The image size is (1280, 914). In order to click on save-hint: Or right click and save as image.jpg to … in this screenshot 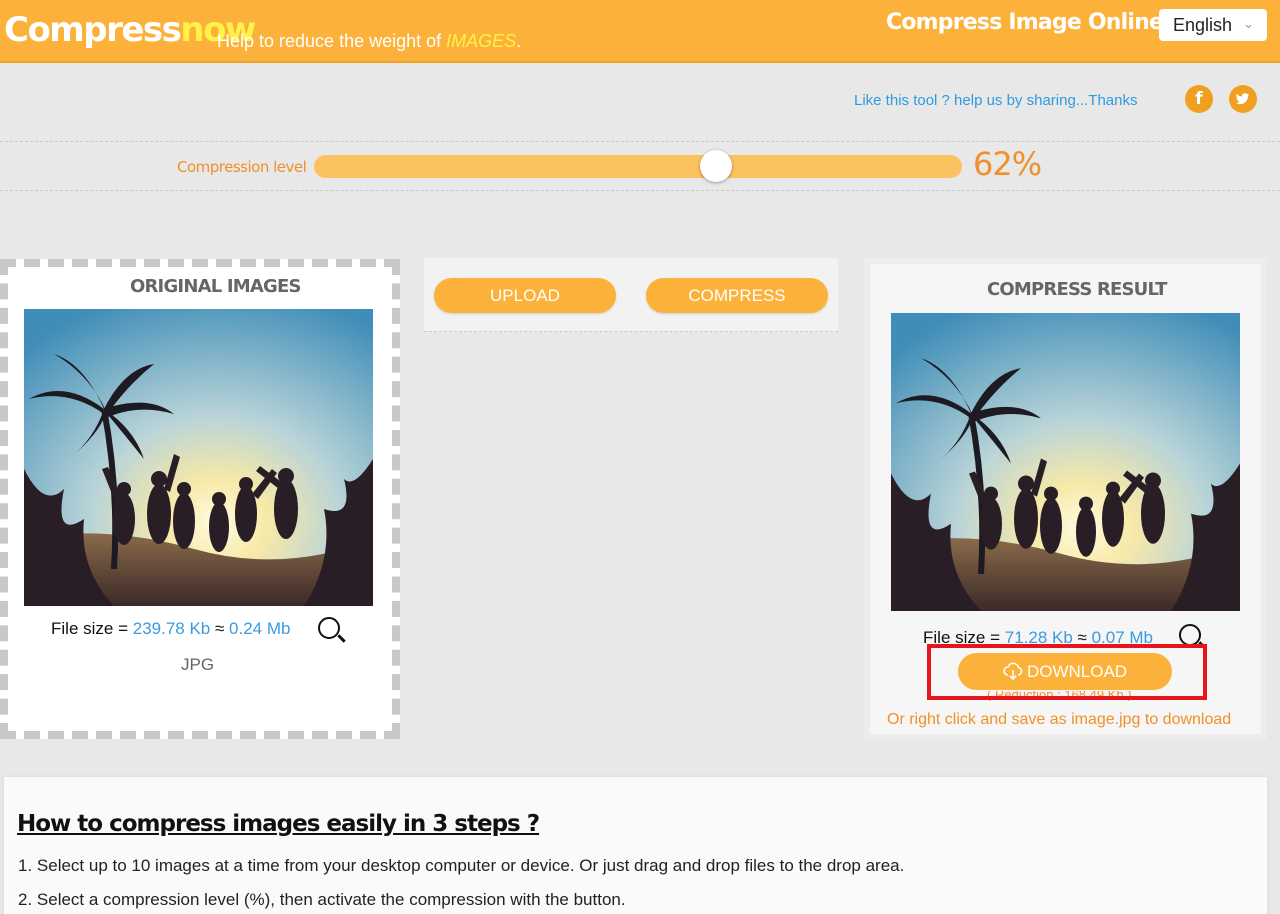, I will do `click(1059, 719)`.